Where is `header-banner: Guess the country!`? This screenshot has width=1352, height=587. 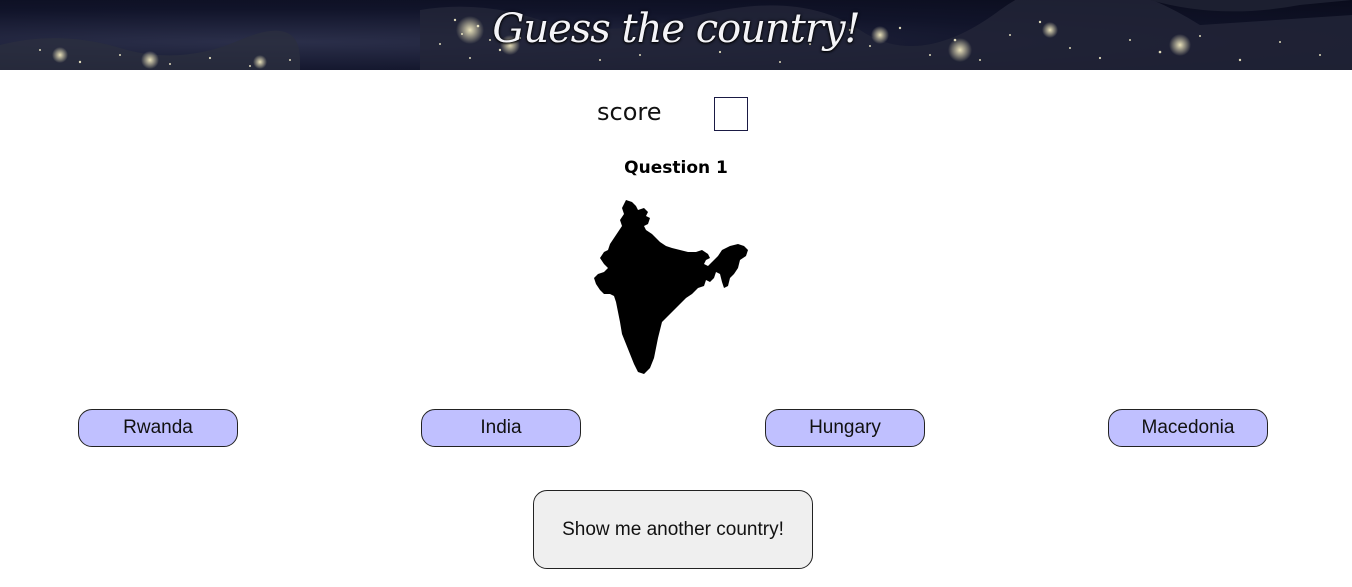 header-banner: Guess the country! is located at coordinates (676, 35).